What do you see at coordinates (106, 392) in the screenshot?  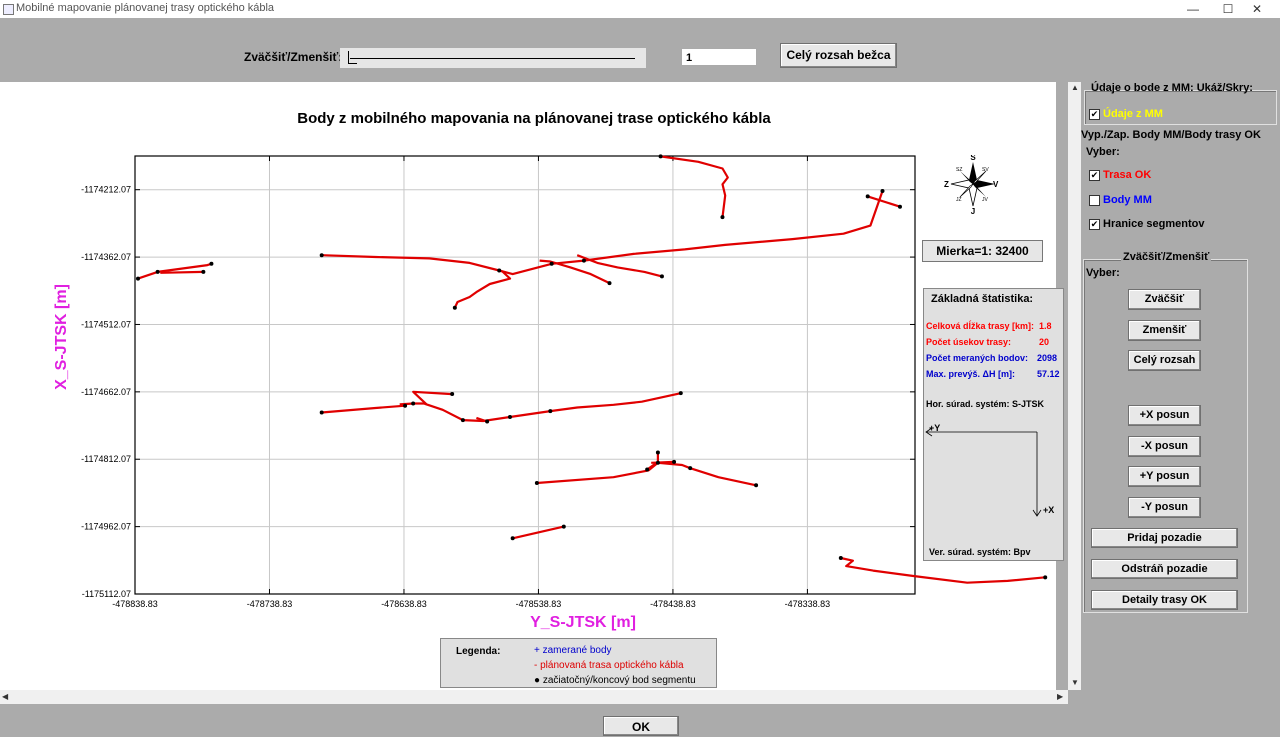 I see `y-tick-label: -1174662.07` at bounding box center [106, 392].